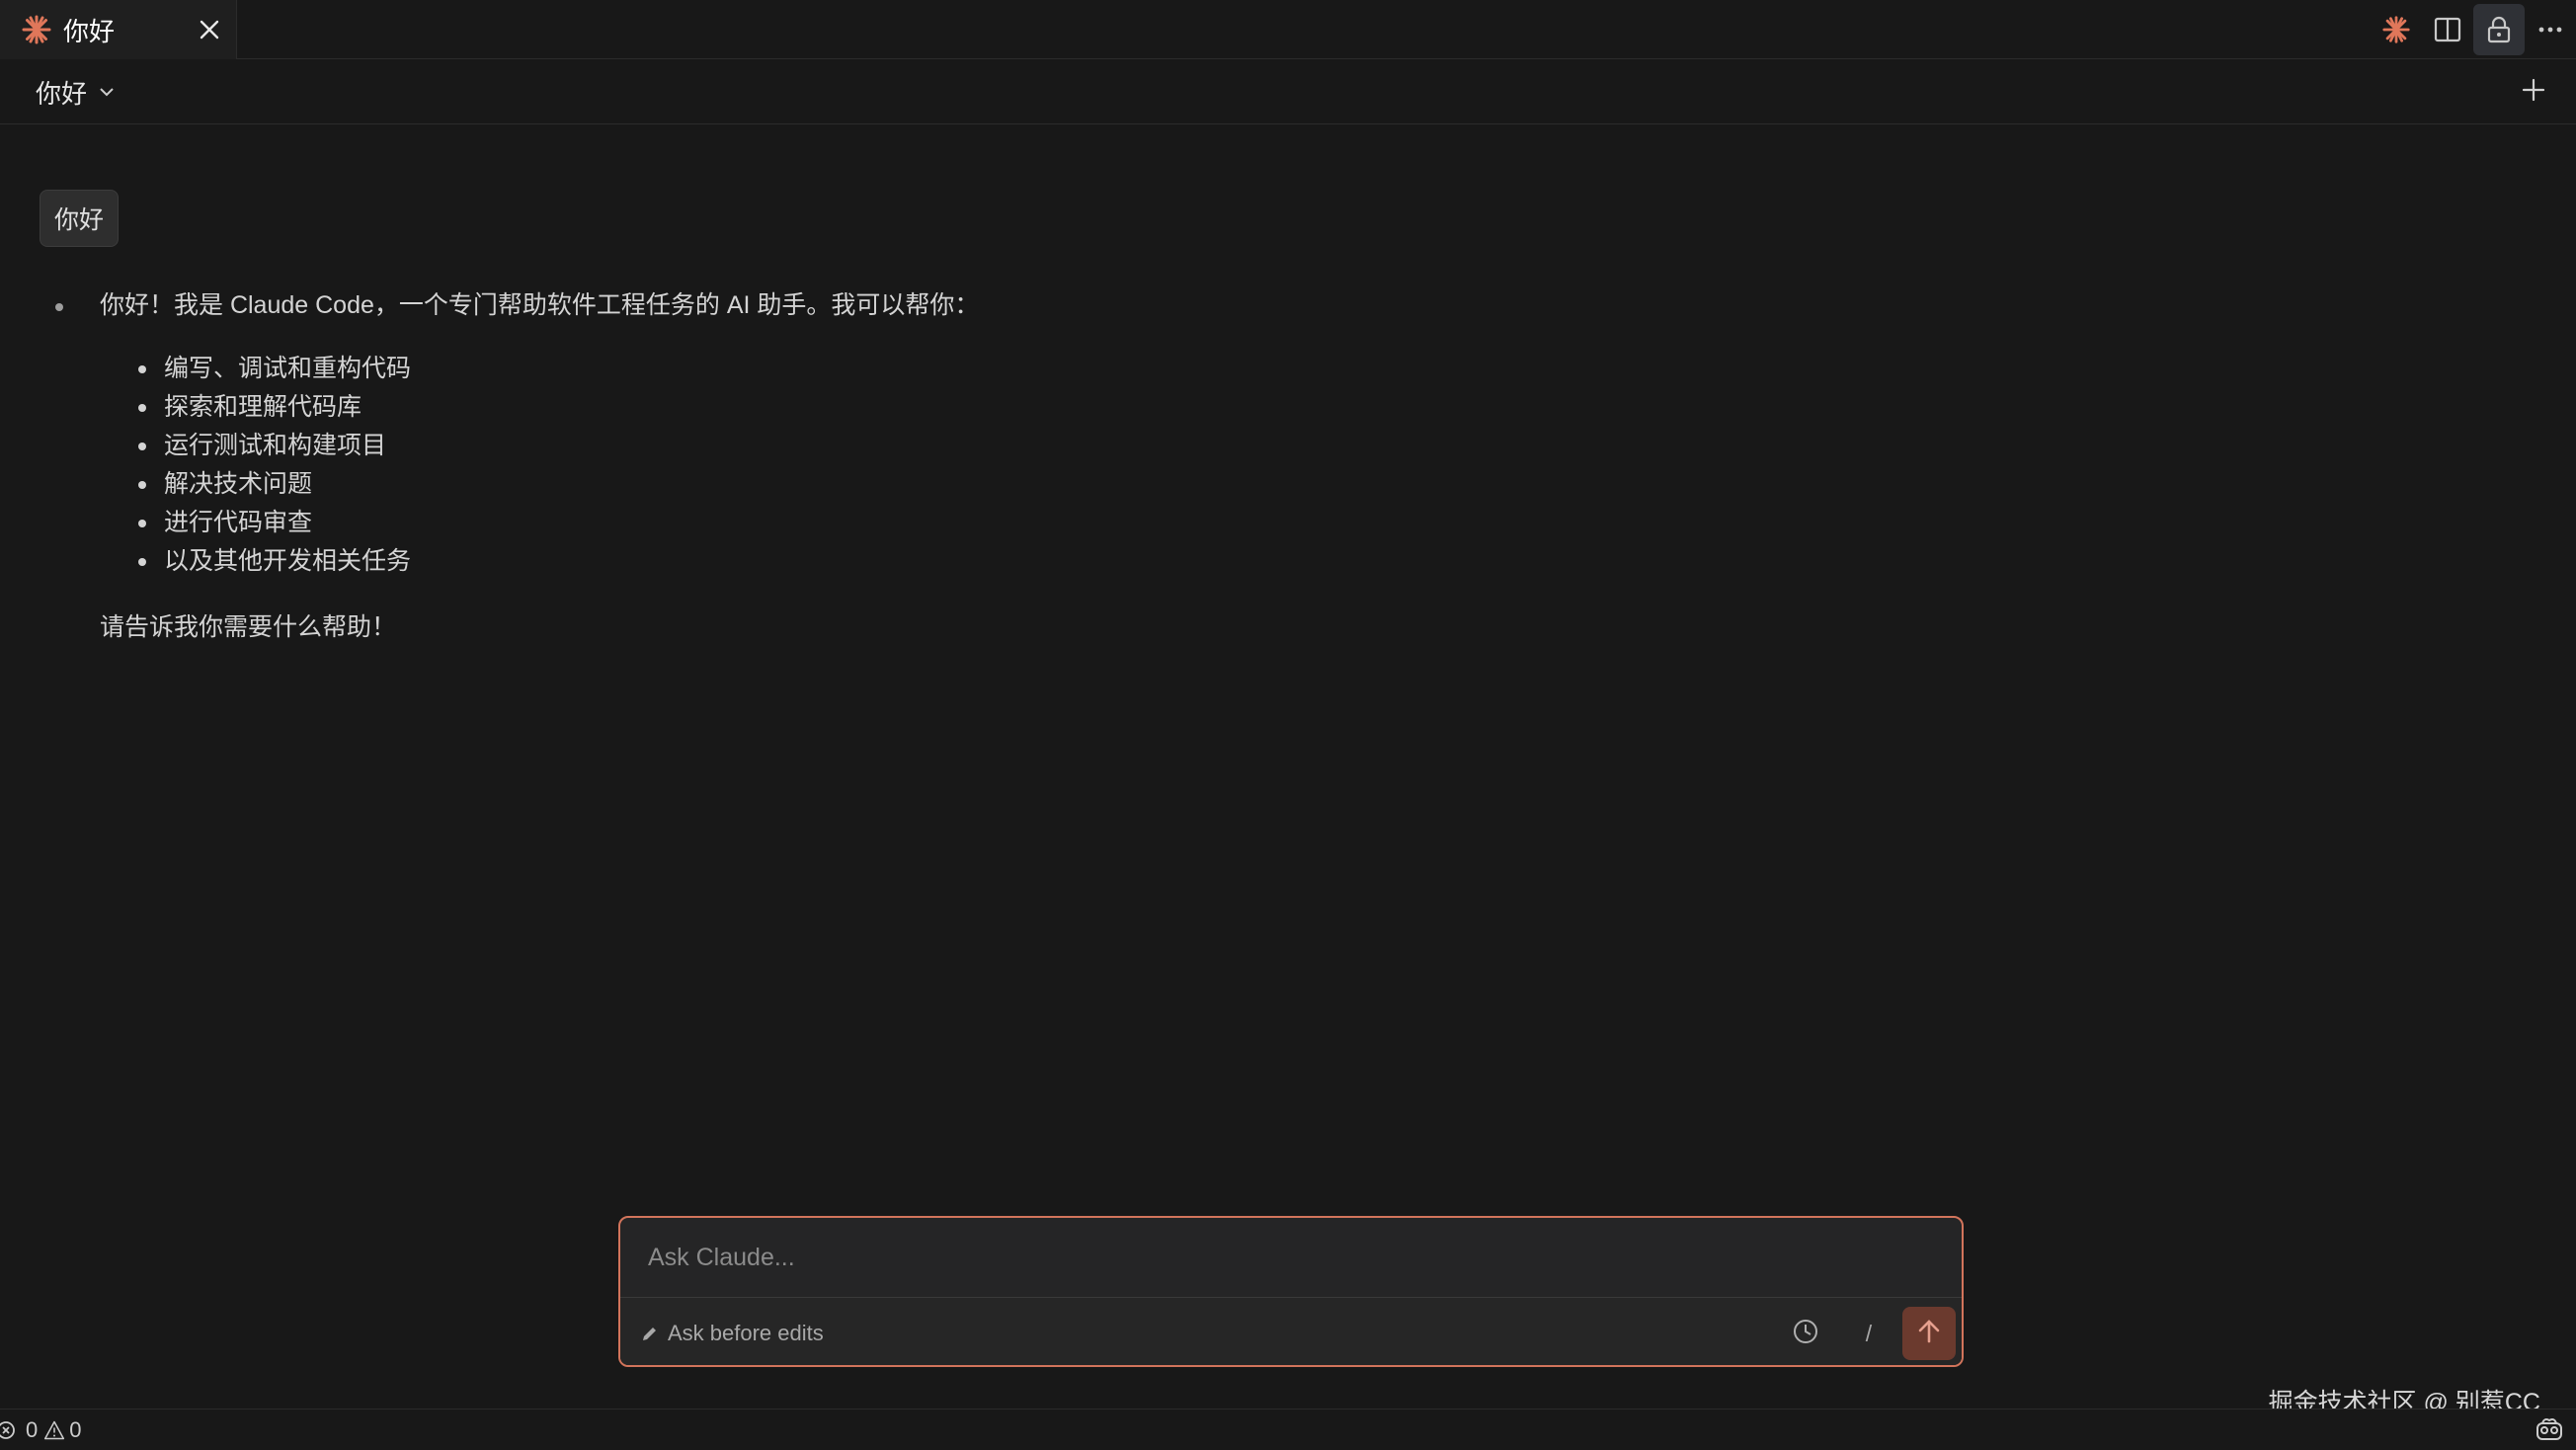  What do you see at coordinates (274, 523) in the screenshot?
I see `list-item: 进行代码审查` at bounding box center [274, 523].